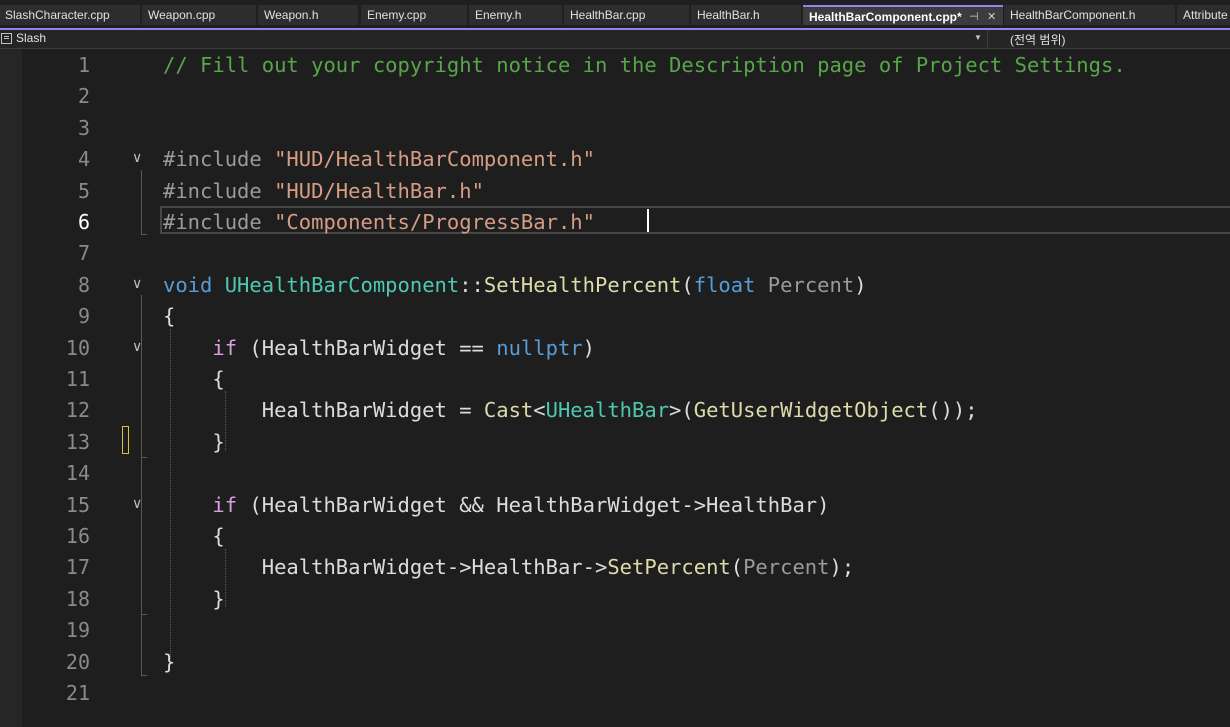 The image size is (1230, 727). I want to click on code-token: HealthBarWidget->HealthBar->, so click(385, 567).